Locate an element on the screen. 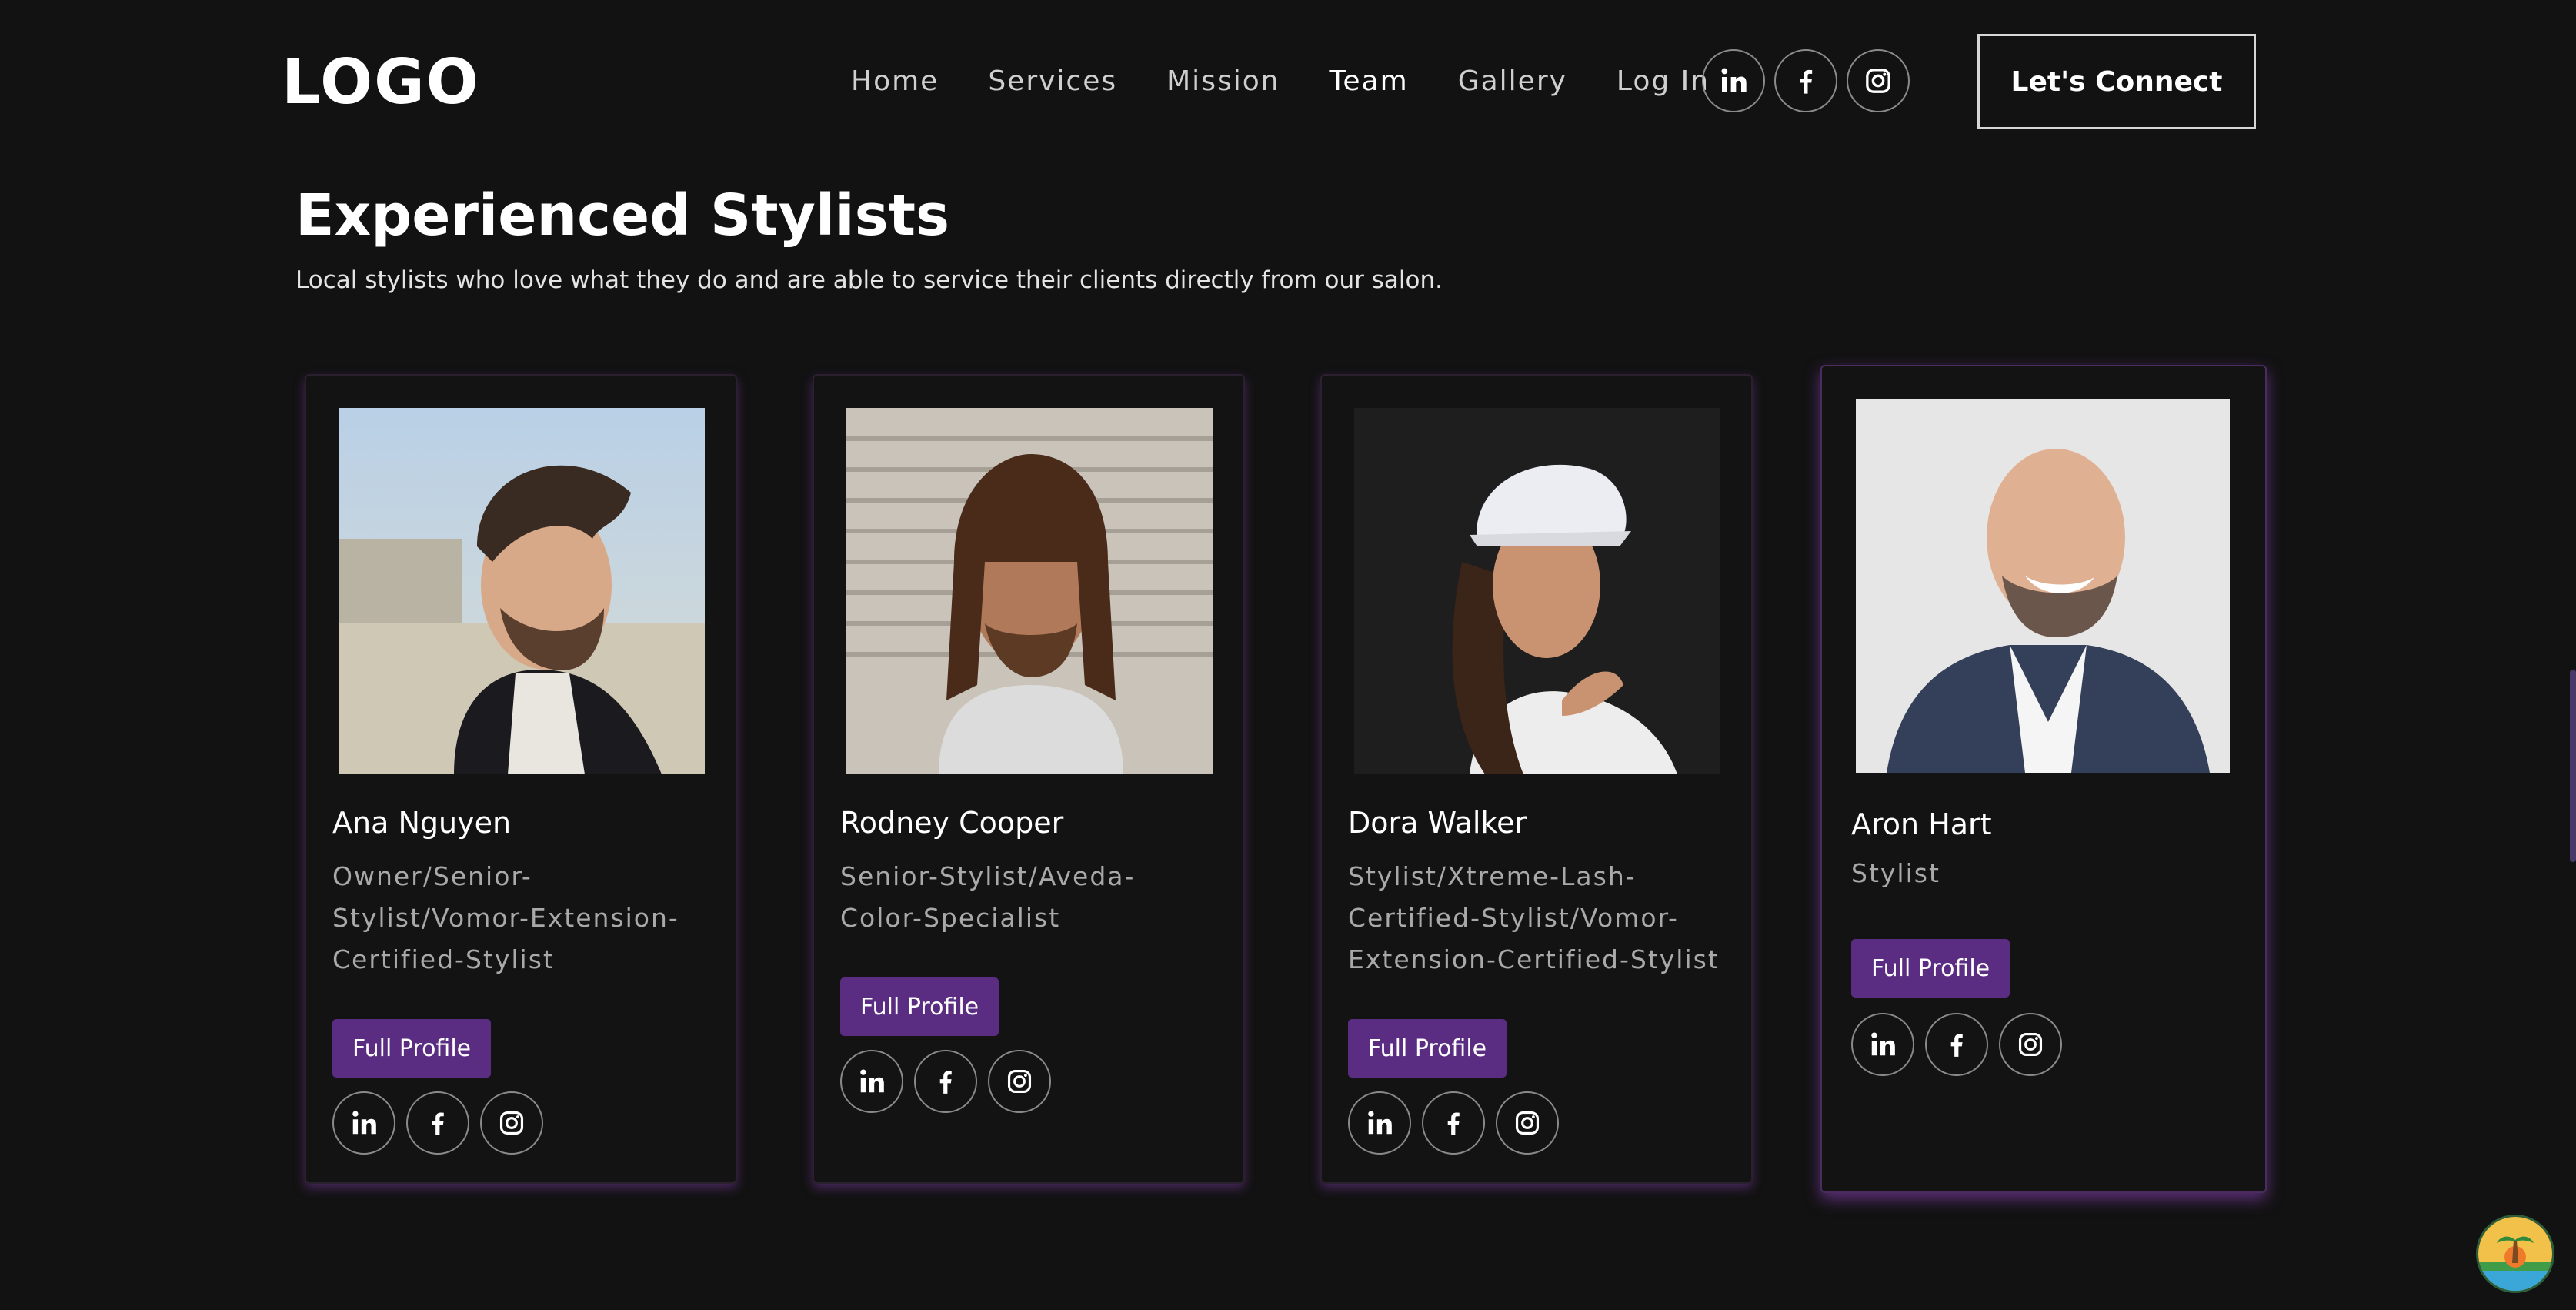 The width and height of the screenshot is (2576, 1310). stylist-card: Aron Hart Stylist Full Profile is located at coordinates (2044, 779).